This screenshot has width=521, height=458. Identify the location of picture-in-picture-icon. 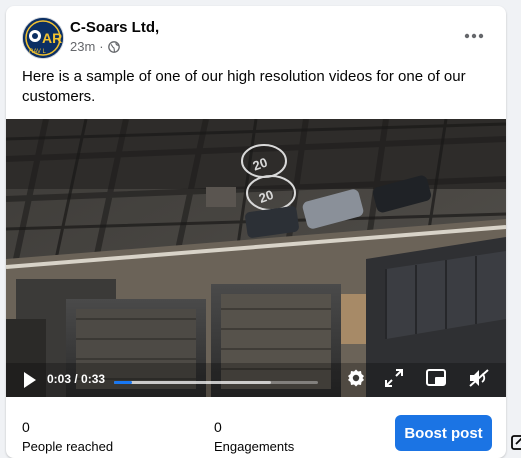
(436, 377).